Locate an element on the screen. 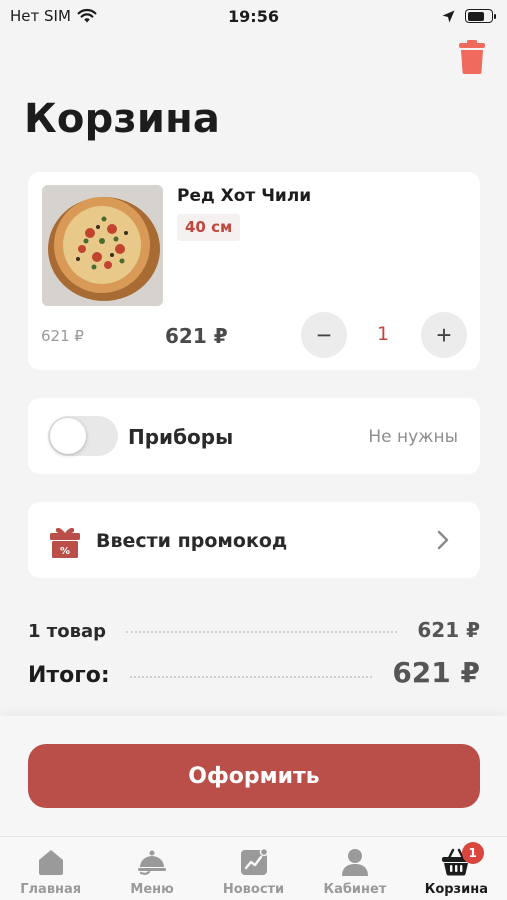 This screenshot has height=900, width=507. cutlery-value: Не нужны is located at coordinates (413, 437).